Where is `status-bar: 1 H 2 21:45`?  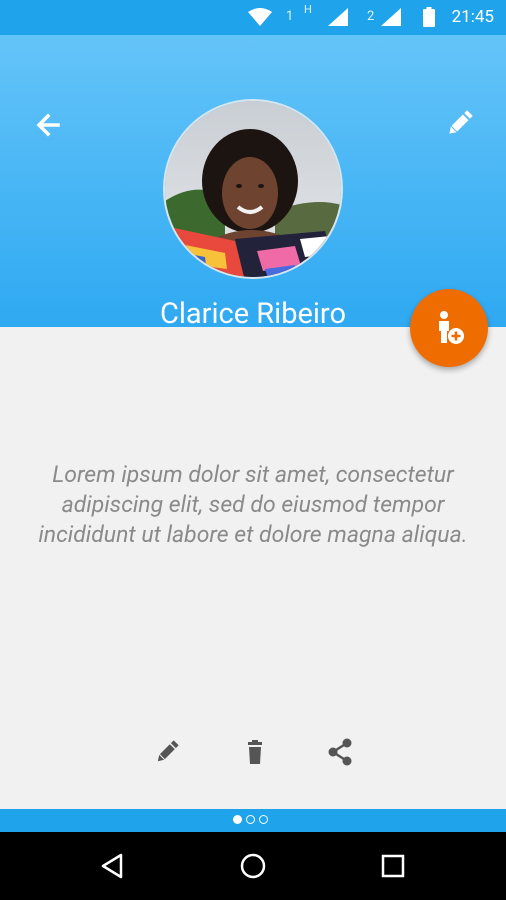
status-bar: 1 H 2 21:45 is located at coordinates (253, 17).